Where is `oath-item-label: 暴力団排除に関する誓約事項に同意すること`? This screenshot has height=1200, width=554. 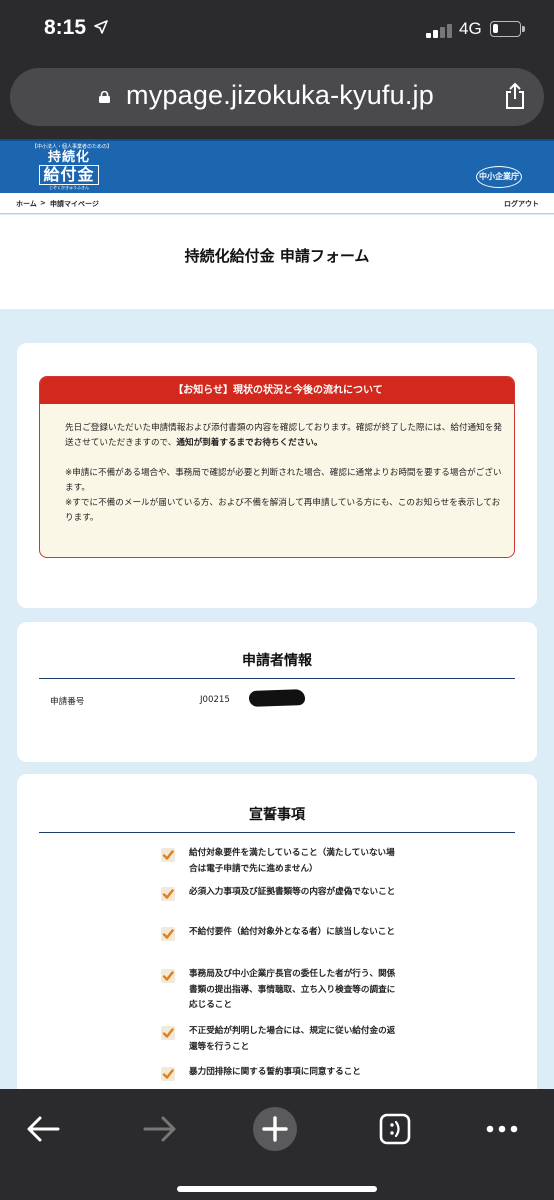
oath-item-label: 暴力団排除に関する誓約事項に同意すること is located at coordinates (275, 1072).